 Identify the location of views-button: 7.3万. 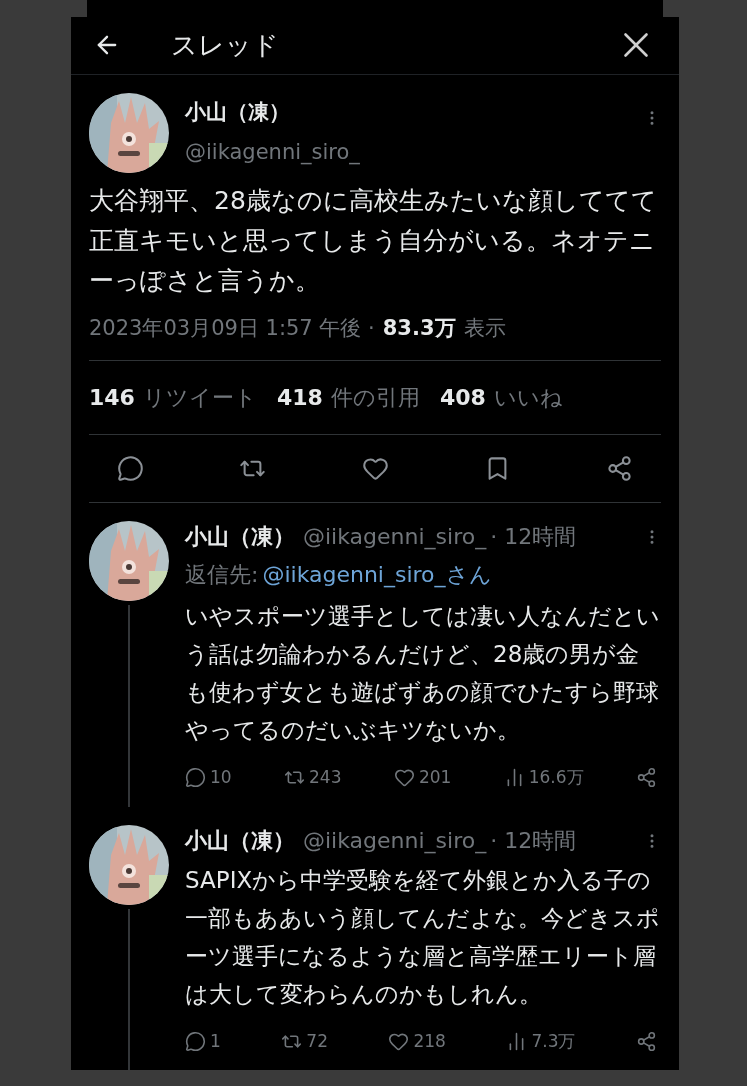
(541, 1041).